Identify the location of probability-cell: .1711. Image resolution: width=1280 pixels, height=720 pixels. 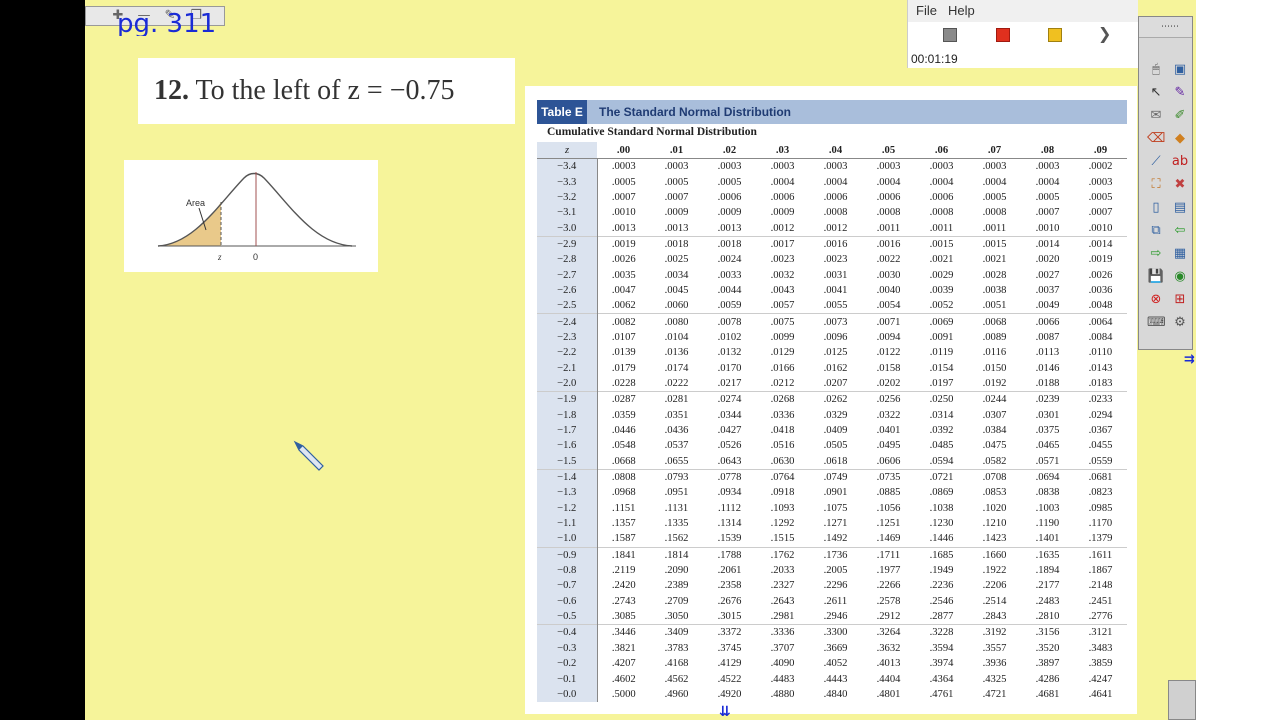
(888, 554).